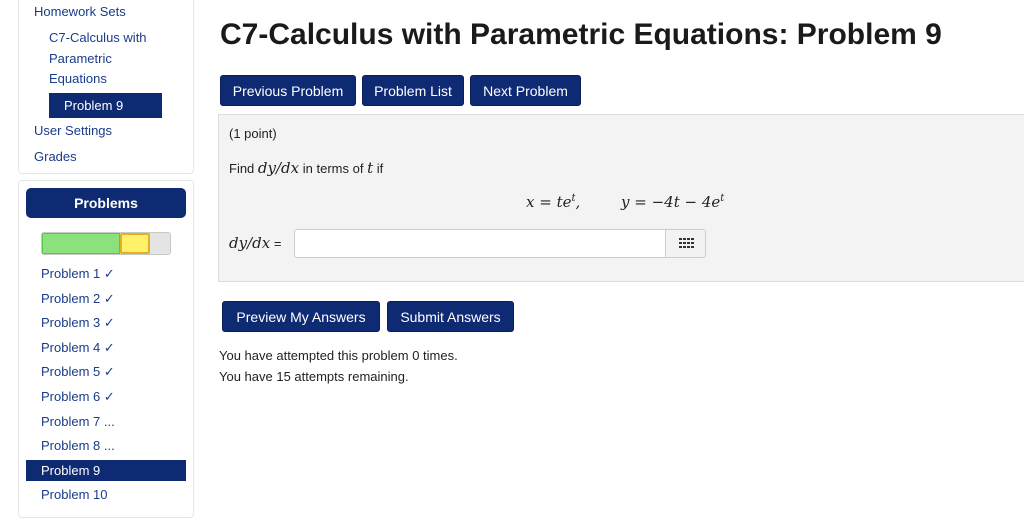  I want to click on problem-list-item: Problem 9, so click(106, 470).